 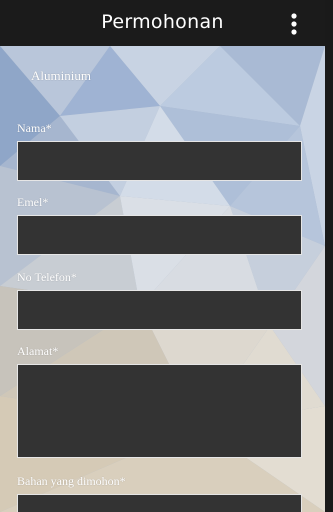 What do you see at coordinates (47, 277) in the screenshot?
I see `label-no-telefon: No Telefon*` at bounding box center [47, 277].